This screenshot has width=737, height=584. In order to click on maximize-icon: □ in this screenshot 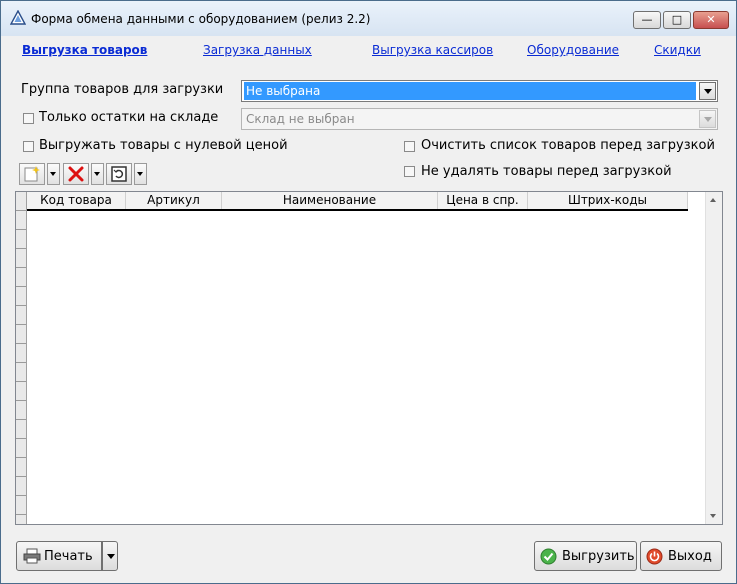, I will do `click(677, 19)`.